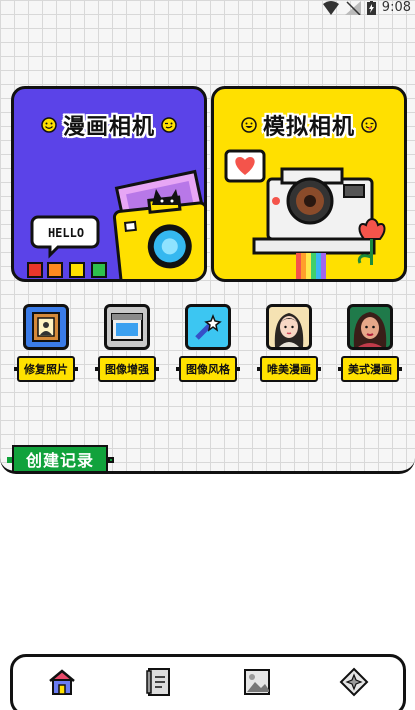 Image resolution: width=415 pixels, height=710 pixels. I want to click on anime-girl-icon, so click(289, 327).